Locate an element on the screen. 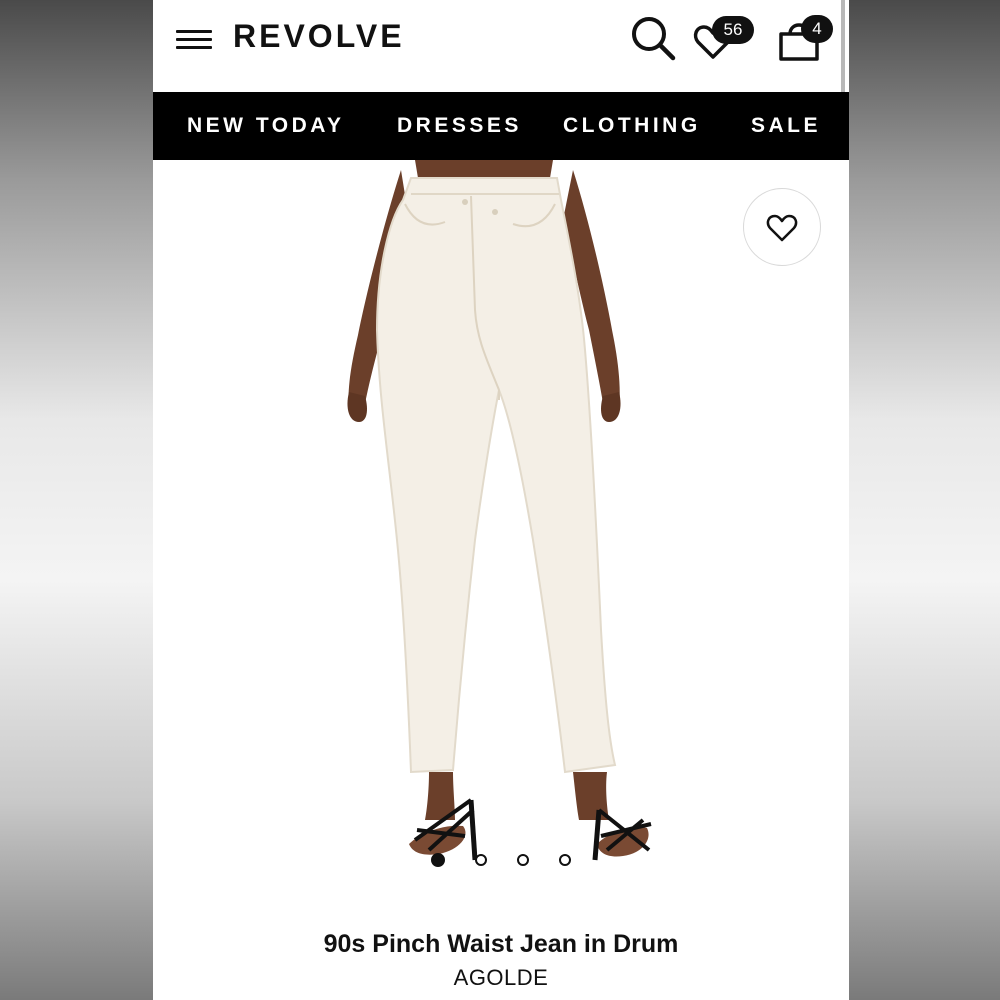 Image resolution: width=1000 pixels, height=1000 pixels. add-to-favorites-button is located at coordinates (782, 227).